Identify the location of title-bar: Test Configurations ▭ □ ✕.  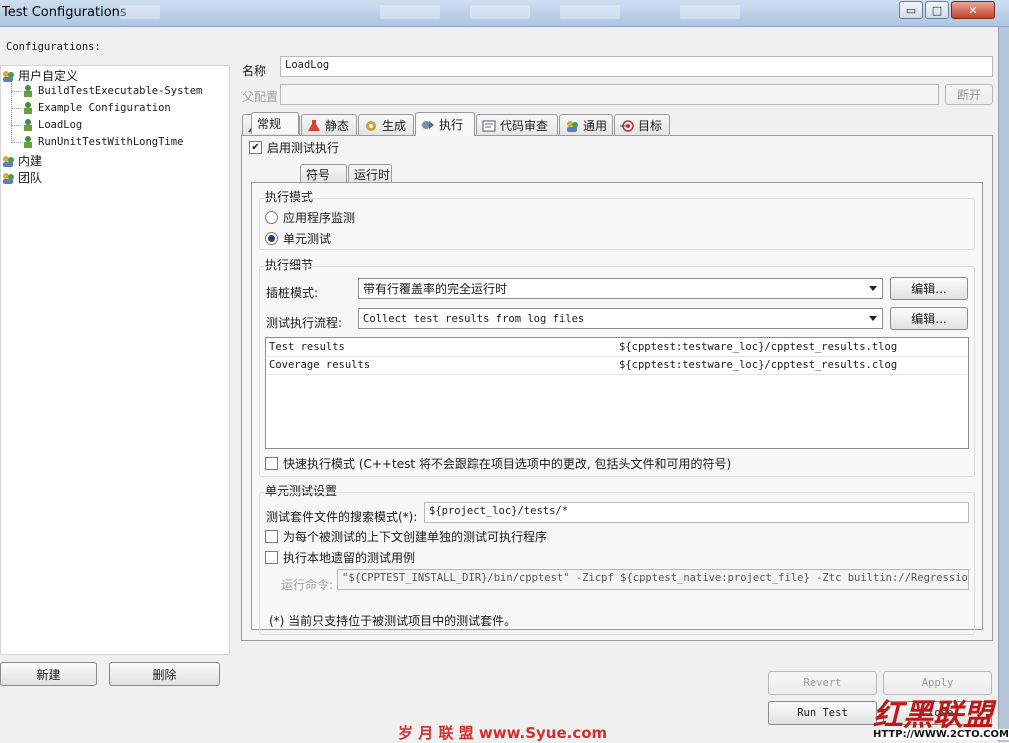
(504, 13).